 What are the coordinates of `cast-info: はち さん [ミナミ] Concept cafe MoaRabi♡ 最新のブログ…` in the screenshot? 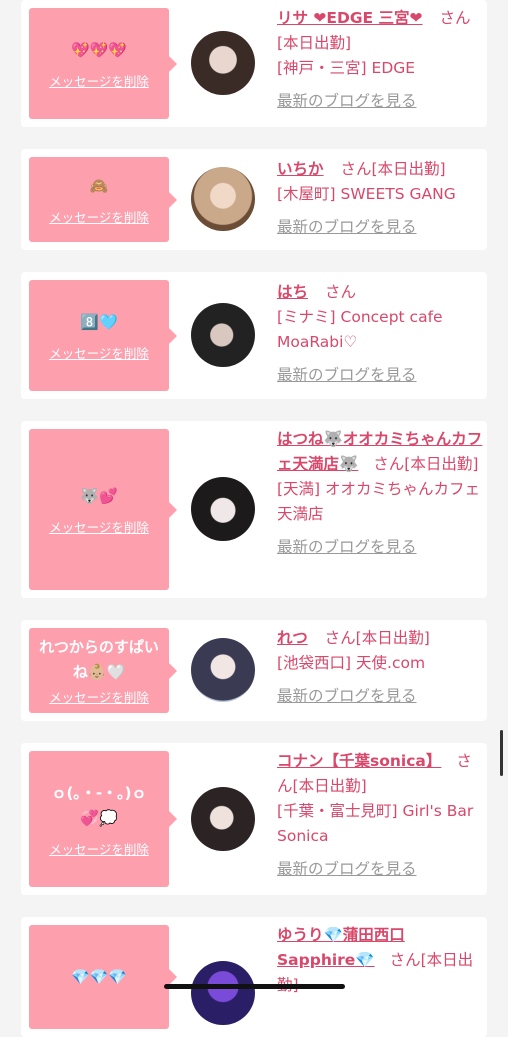 It's located at (380, 334).